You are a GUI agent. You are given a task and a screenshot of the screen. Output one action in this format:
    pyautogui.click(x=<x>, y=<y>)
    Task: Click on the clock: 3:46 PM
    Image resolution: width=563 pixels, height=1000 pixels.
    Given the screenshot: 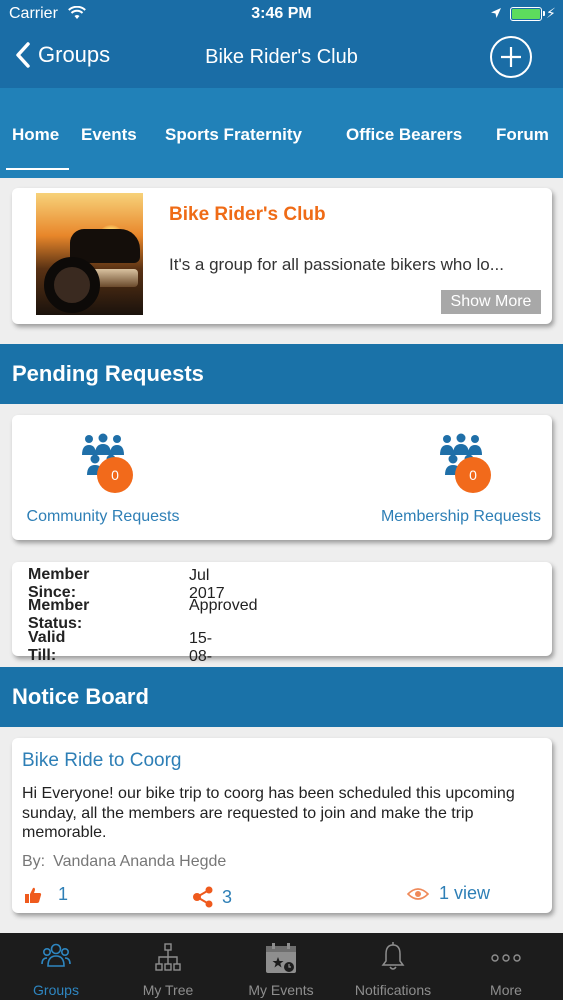 What is the action you would take?
    pyautogui.click(x=281, y=13)
    